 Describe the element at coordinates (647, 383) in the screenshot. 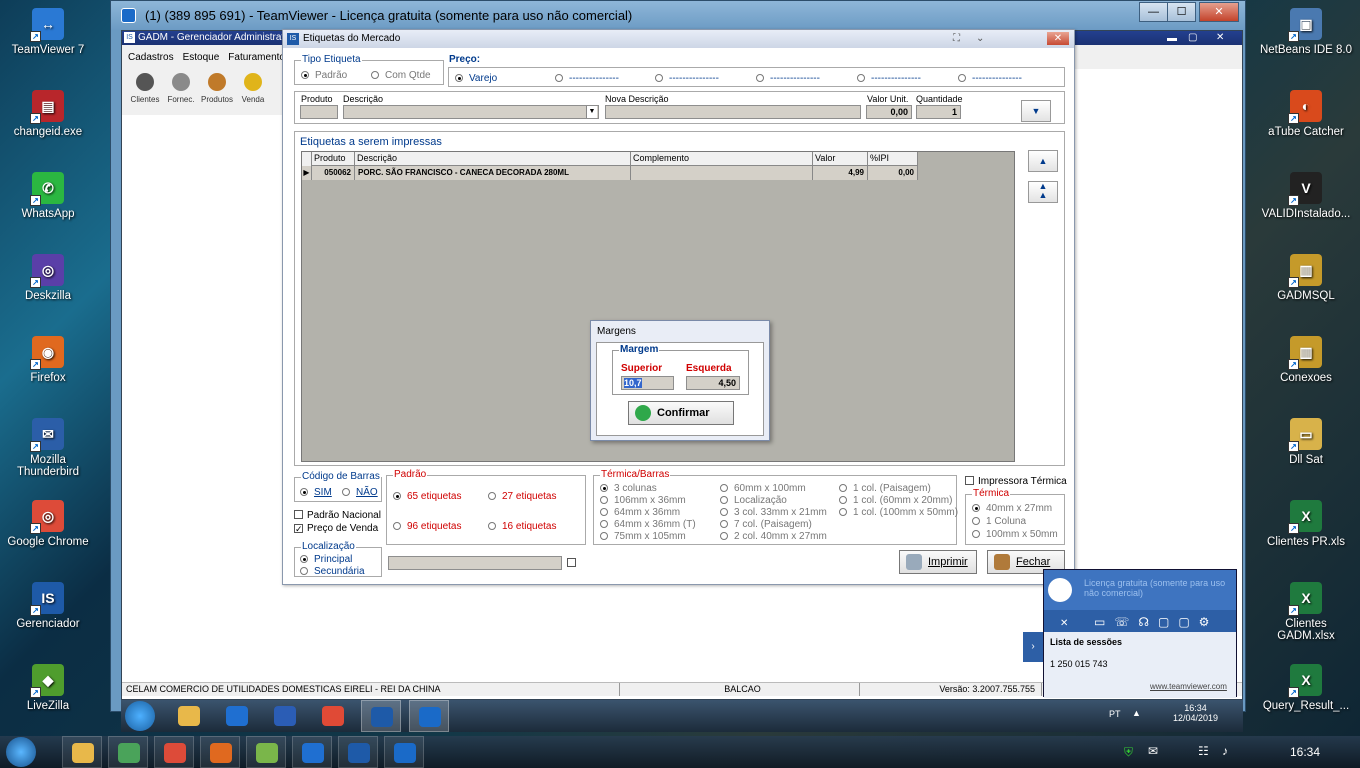

I see `superior-input: 10,7` at that location.